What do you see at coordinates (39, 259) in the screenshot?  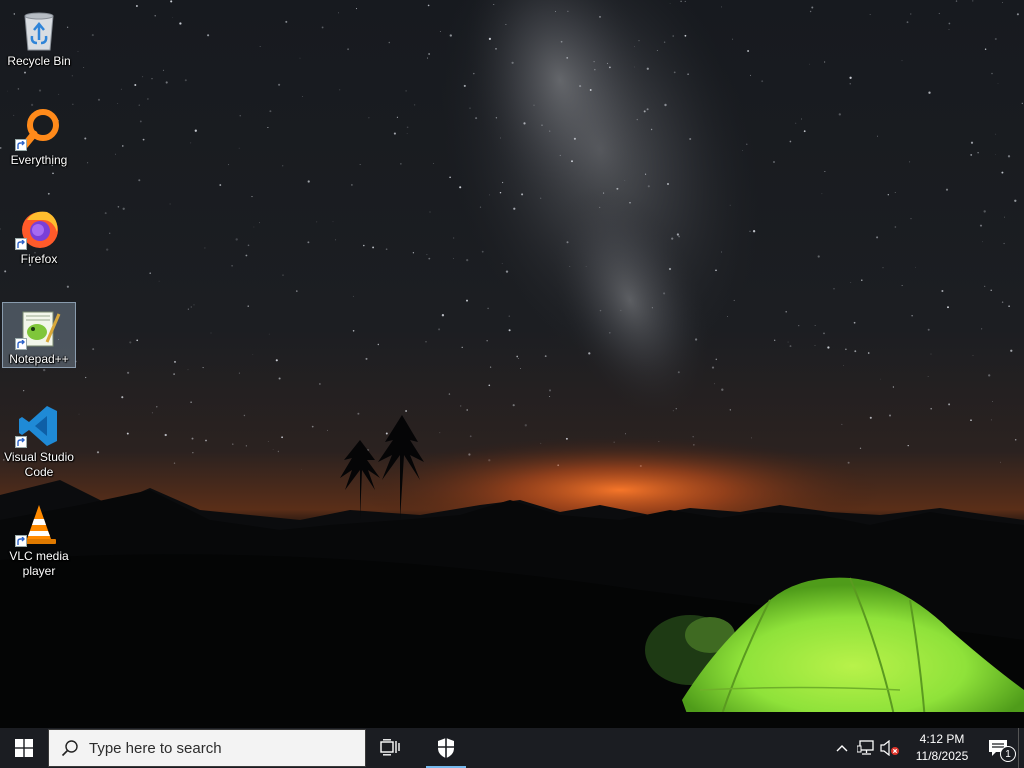 I see `desktop-icon-label: Firefox` at bounding box center [39, 259].